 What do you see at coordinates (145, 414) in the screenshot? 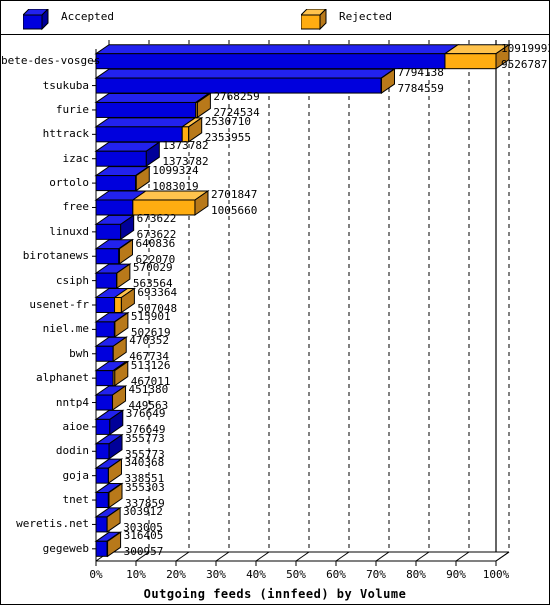
I see `bar-value-total: 376649` at bounding box center [145, 414].